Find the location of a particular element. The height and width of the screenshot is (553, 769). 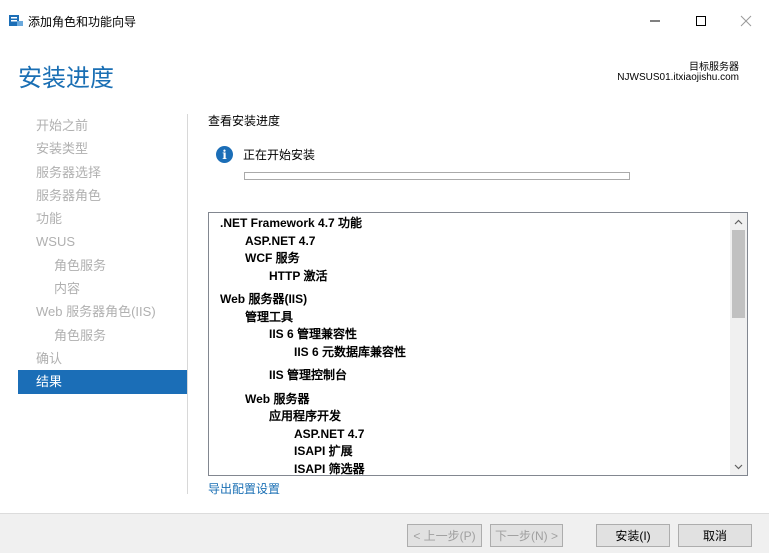

chevron-up-icon is located at coordinates (738, 221).